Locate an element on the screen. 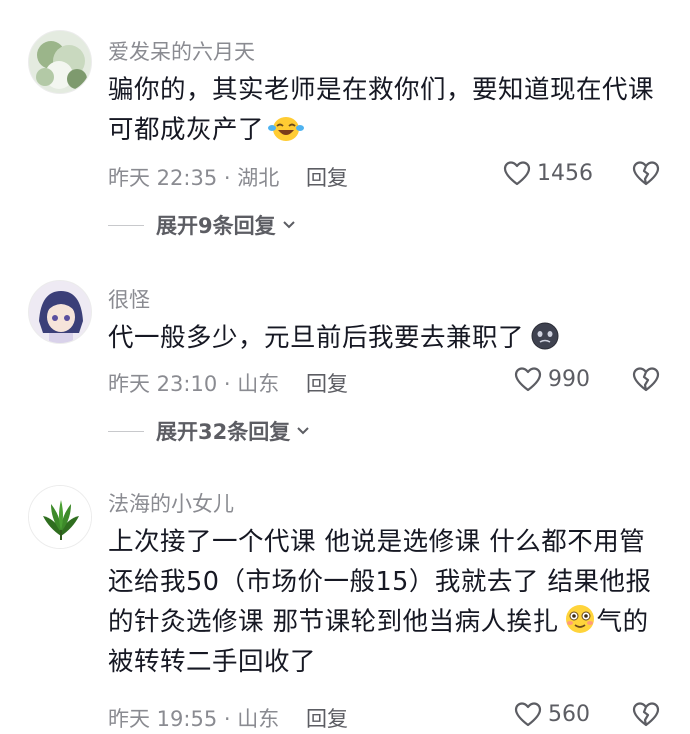 This screenshot has height=734, width=690. username: 很怪 is located at coordinates (129, 299).